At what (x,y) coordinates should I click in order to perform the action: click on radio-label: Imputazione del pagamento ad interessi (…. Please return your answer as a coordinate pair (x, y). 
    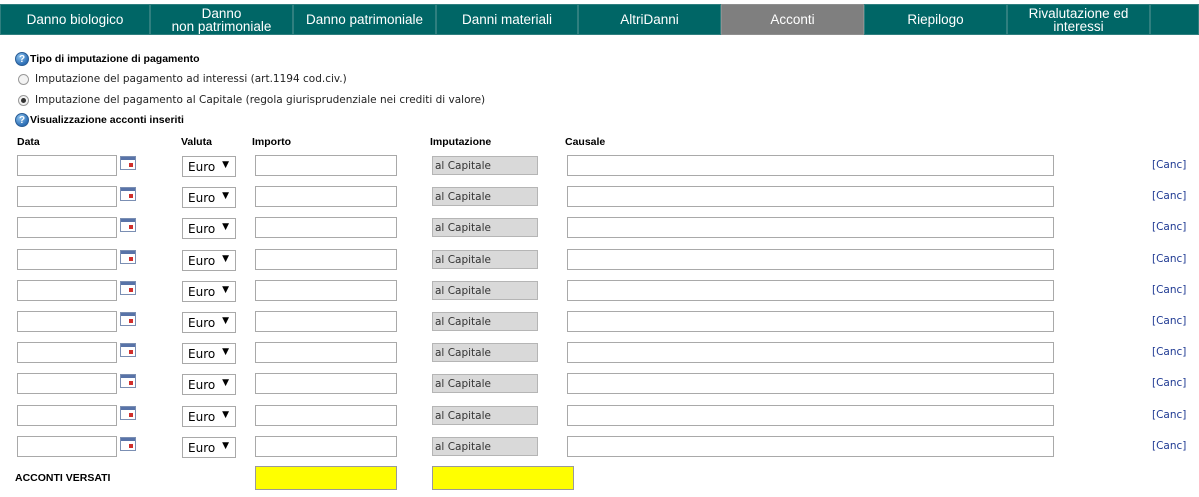
    Looking at the image, I should click on (191, 79).